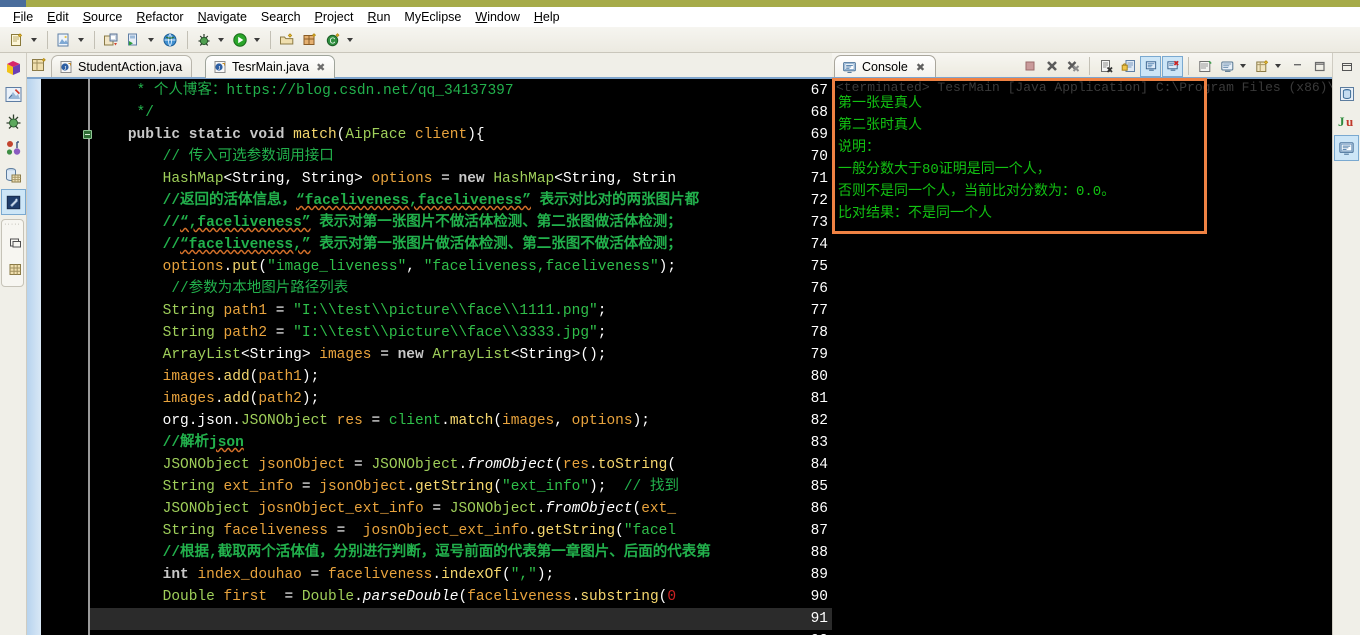  I want to click on save-as-icon, so click(111, 40).